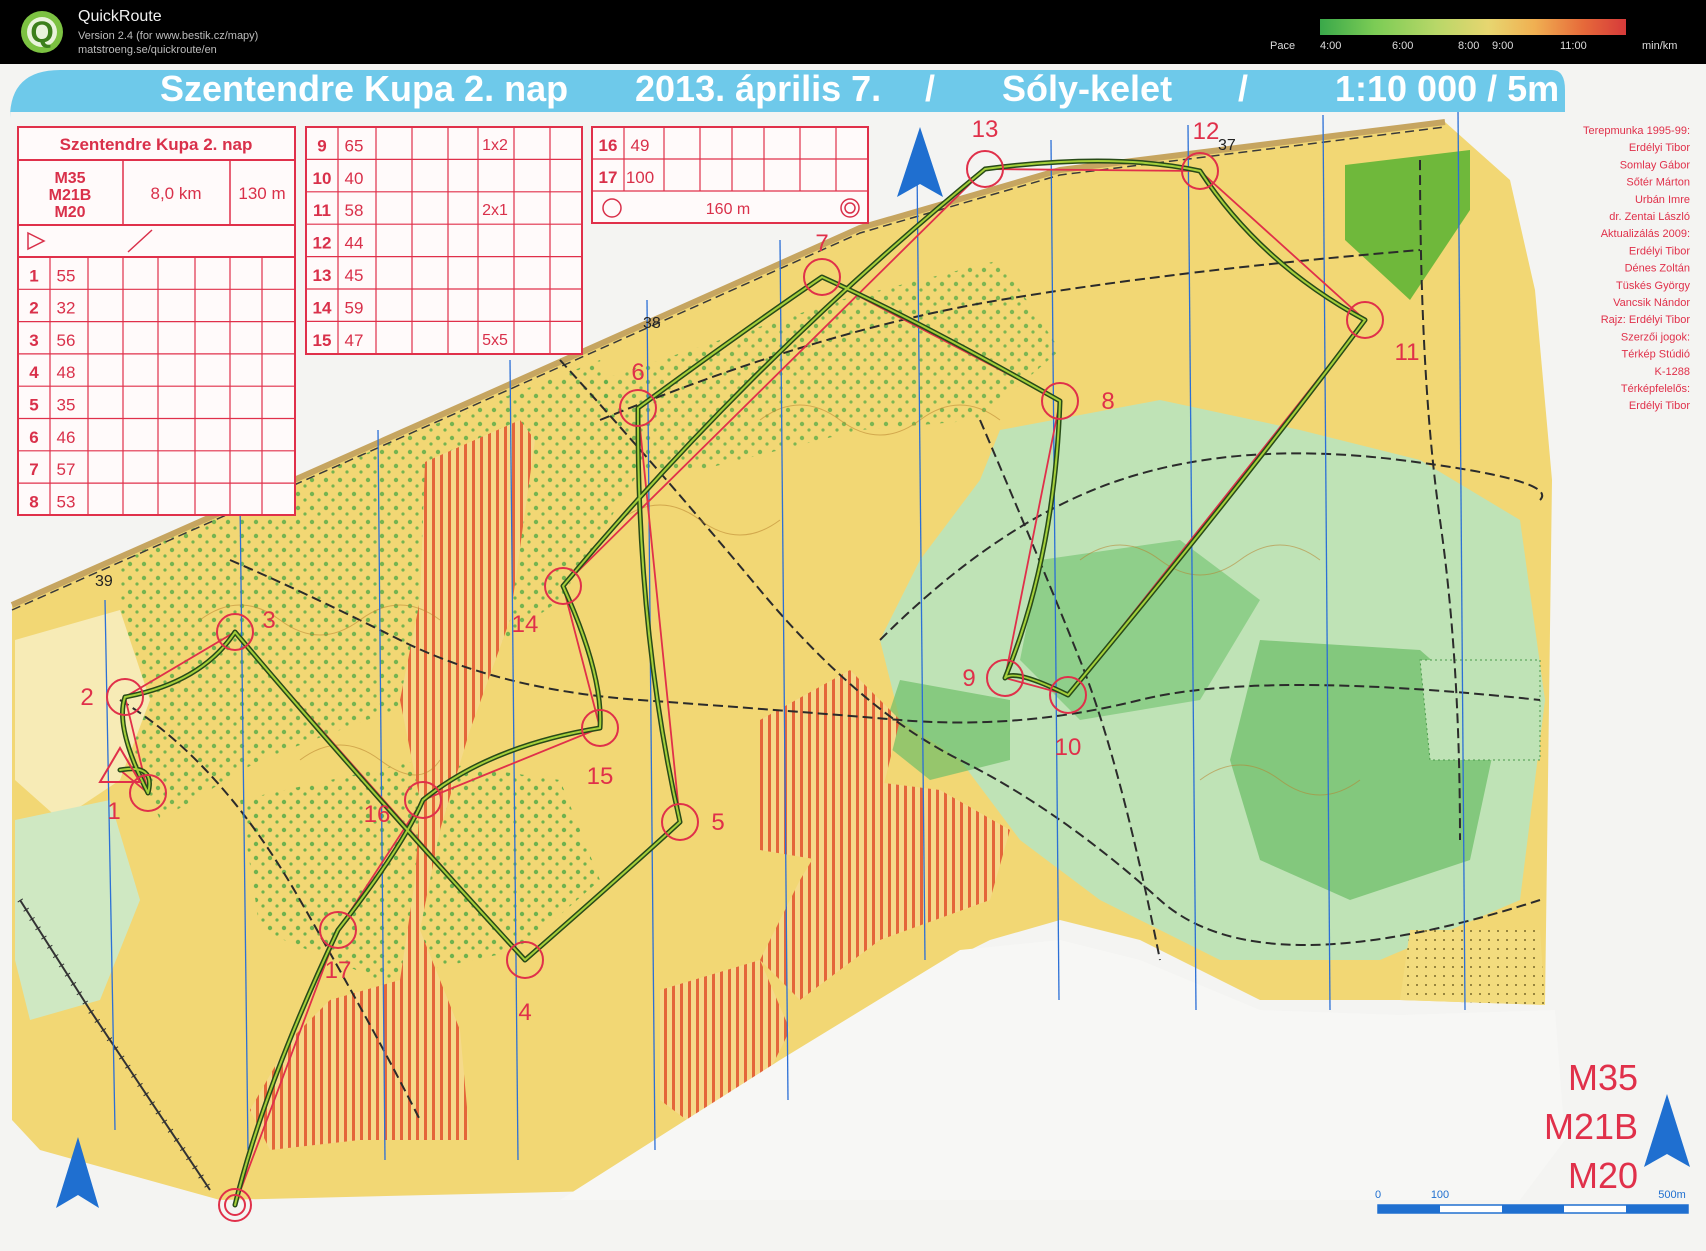 This screenshot has height=1251, width=1706. I want to click on credit-line: dr. Zentai László, so click(1649, 217).